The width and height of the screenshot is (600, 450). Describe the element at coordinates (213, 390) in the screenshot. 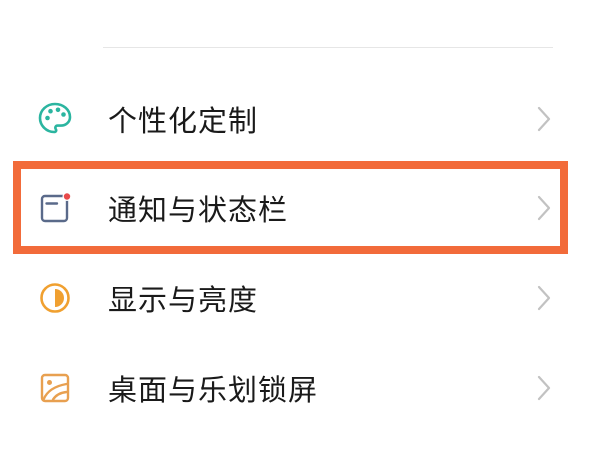

I see `settings-item-label: 桌面与乐划锁屏` at that location.